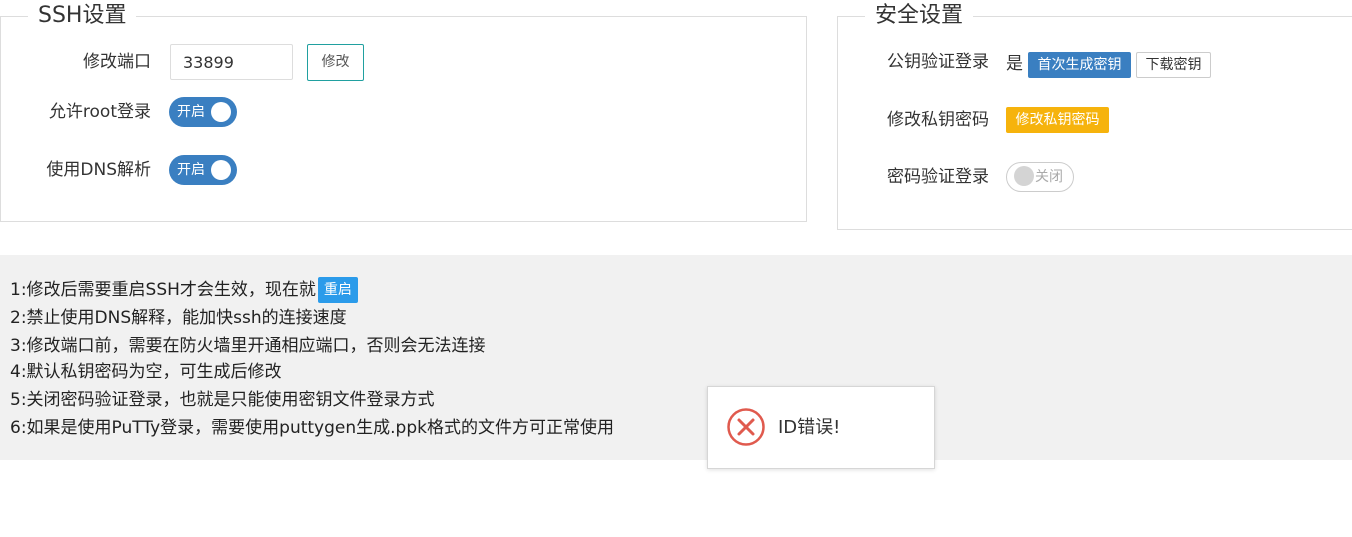  Describe the element at coordinates (1014, 64) in the screenshot. I see `pubkey-login-value: 是` at that location.